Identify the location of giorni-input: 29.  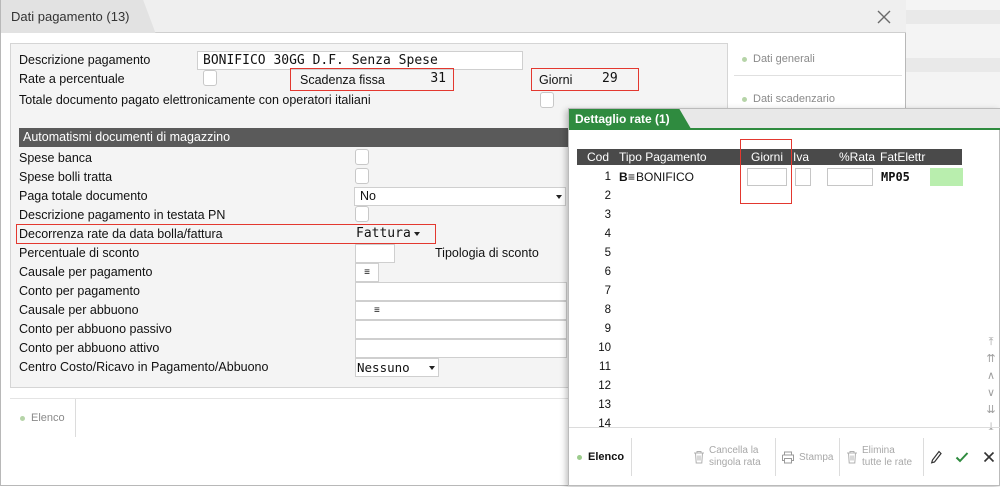
(615, 79).